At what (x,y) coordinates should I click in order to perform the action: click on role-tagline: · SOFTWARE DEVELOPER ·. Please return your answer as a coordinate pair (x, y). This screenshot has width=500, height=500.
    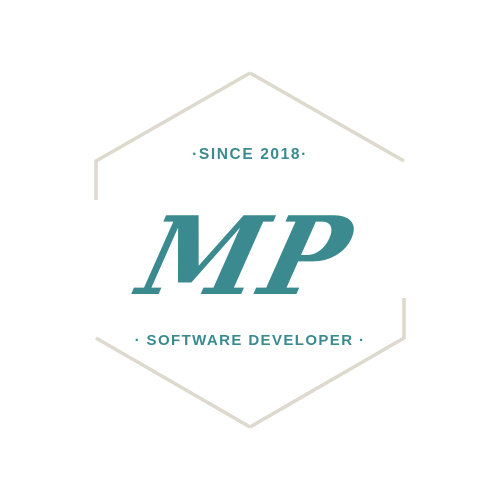
    Looking at the image, I should click on (250, 340).